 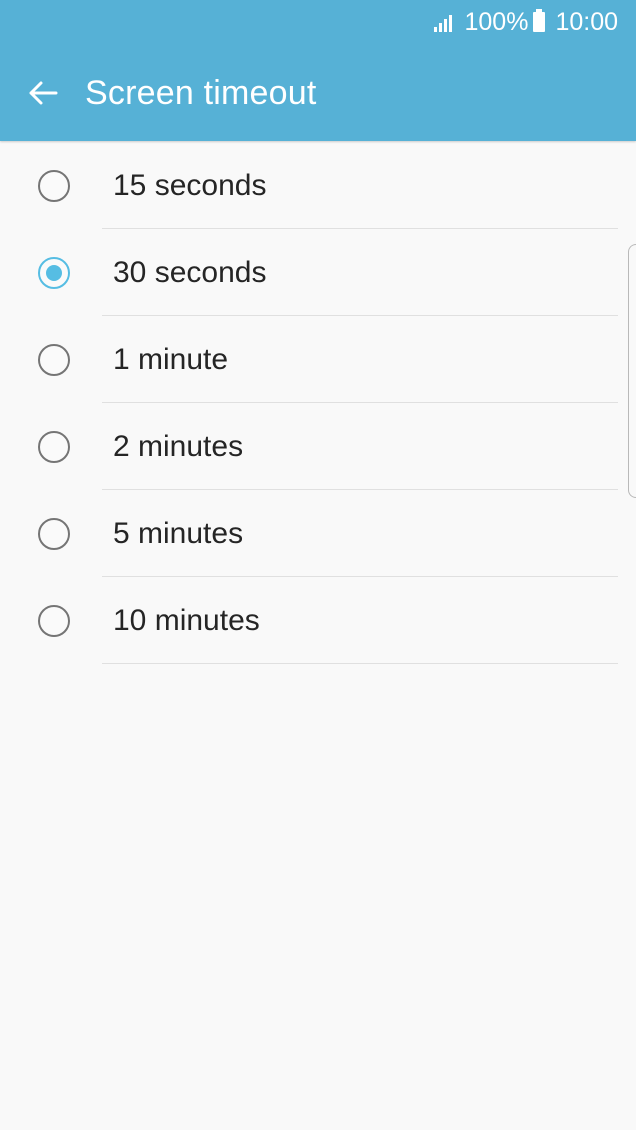 I want to click on battery-percent: 100%, so click(x=496, y=21).